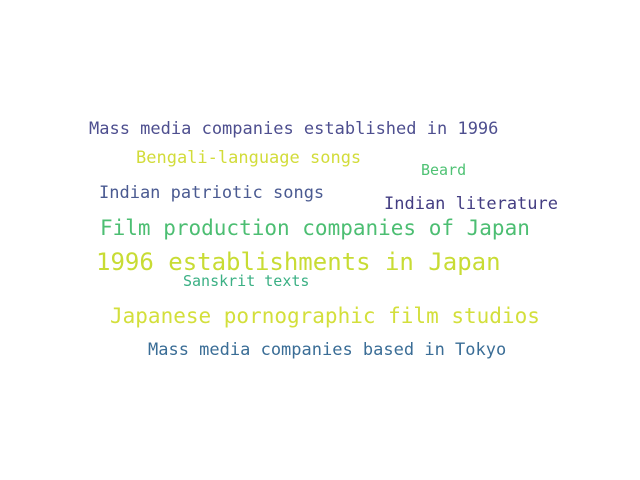 The height and width of the screenshot is (480, 640). I want to click on word-1996-establishments-japan: 1996 establishments in Japan, so click(298, 262).